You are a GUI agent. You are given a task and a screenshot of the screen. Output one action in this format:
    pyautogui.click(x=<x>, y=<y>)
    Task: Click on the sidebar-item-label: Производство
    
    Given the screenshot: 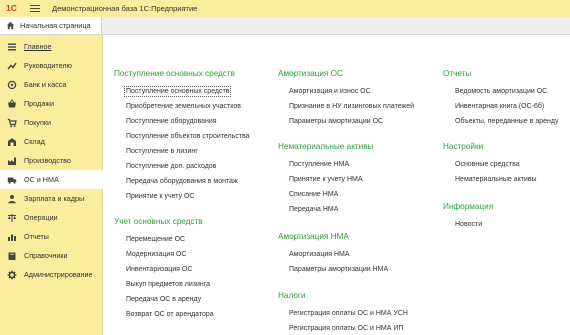 What is the action you would take?
    pyautogui.click(x=47, y=160)
    